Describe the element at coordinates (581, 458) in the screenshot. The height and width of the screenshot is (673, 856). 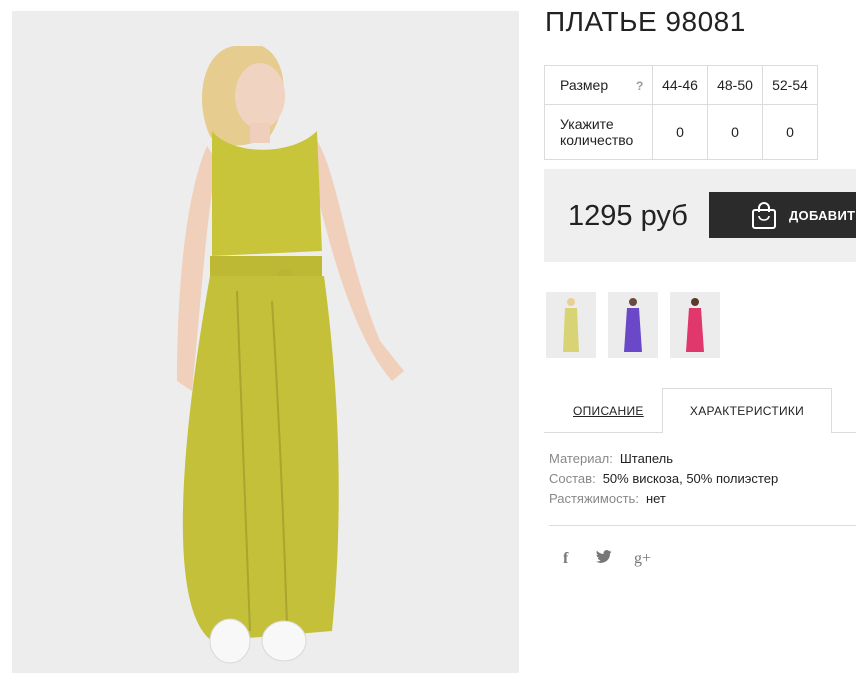
I see `characteristic-key: Материал:` at that location.